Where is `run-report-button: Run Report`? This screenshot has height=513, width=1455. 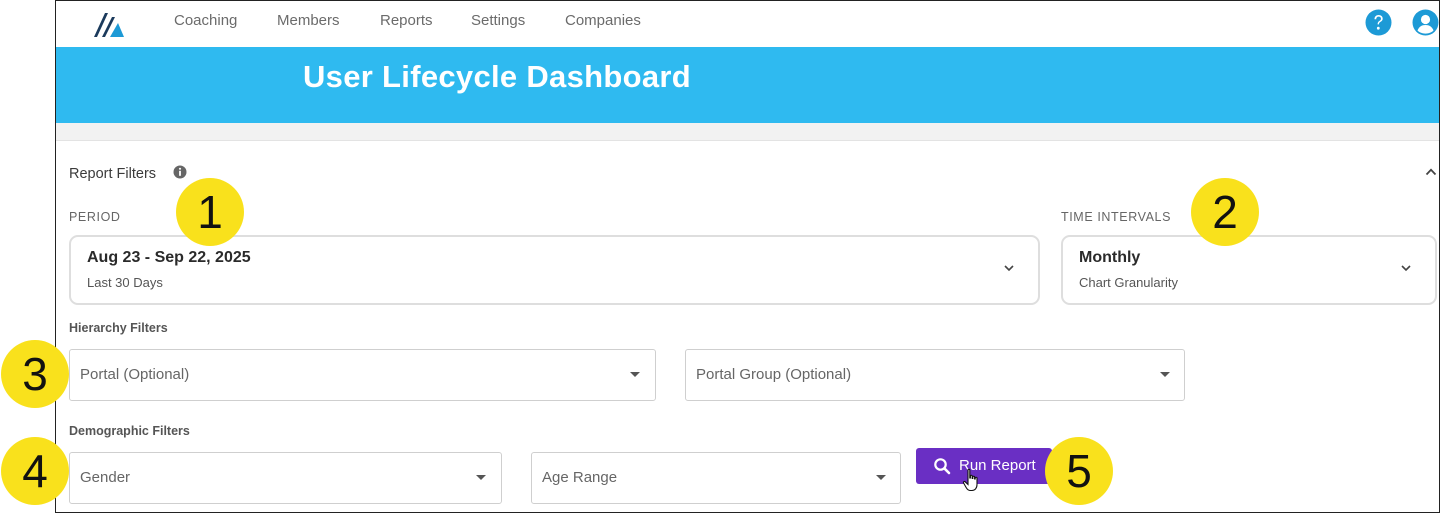
run-report-button: Run Report is located at coordinates (984, 466).